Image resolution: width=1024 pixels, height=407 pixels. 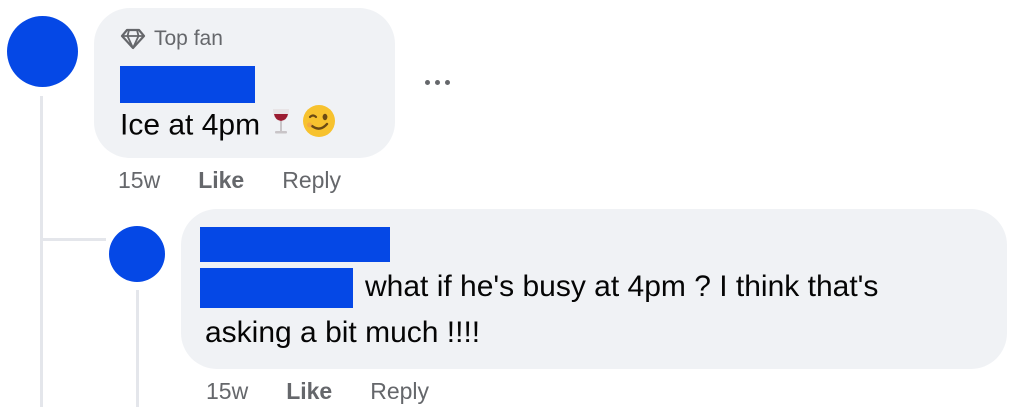 What do you see at coordinates (41, 251) in the screenshot?
I see `thread-line-vertical` at bounding box center [41, 251].